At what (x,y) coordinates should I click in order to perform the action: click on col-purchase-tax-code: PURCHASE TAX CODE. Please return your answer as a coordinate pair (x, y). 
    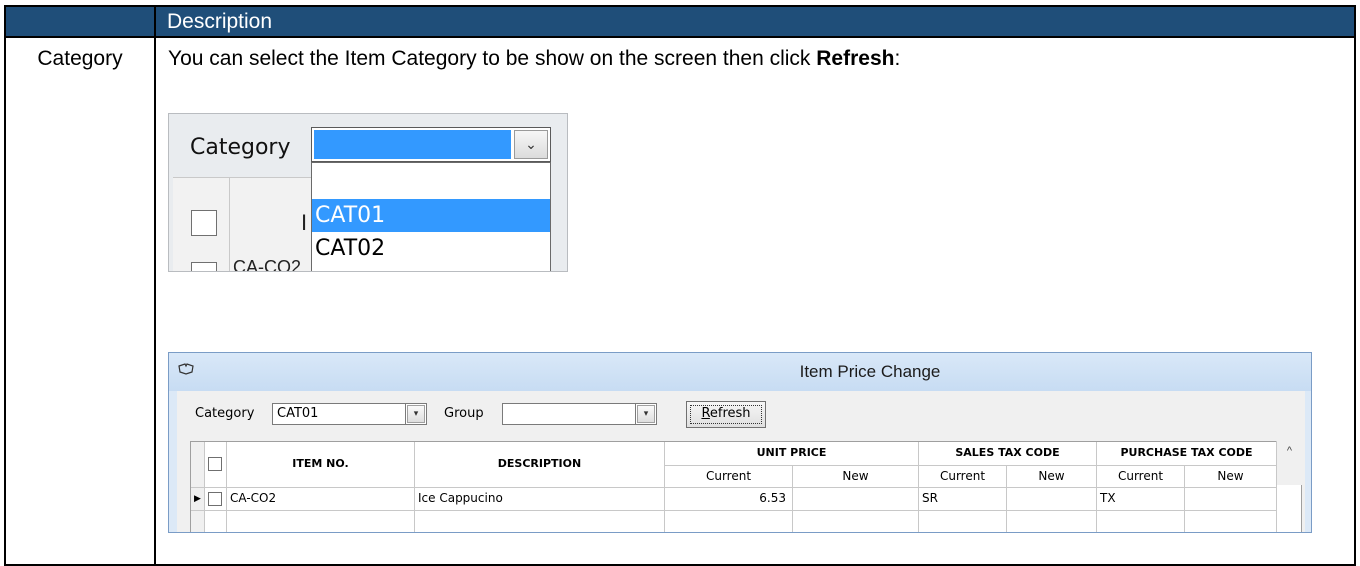
    Looking at the image, I should click on (1187, 454).